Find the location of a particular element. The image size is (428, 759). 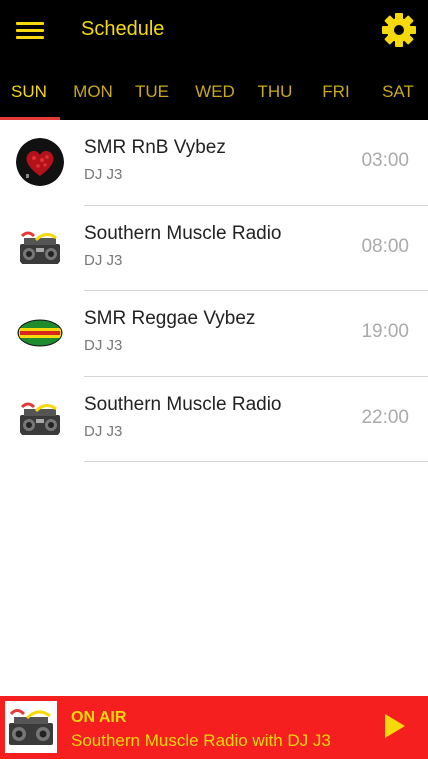

tab-fri: FRI is located at coordinates (336, 96).